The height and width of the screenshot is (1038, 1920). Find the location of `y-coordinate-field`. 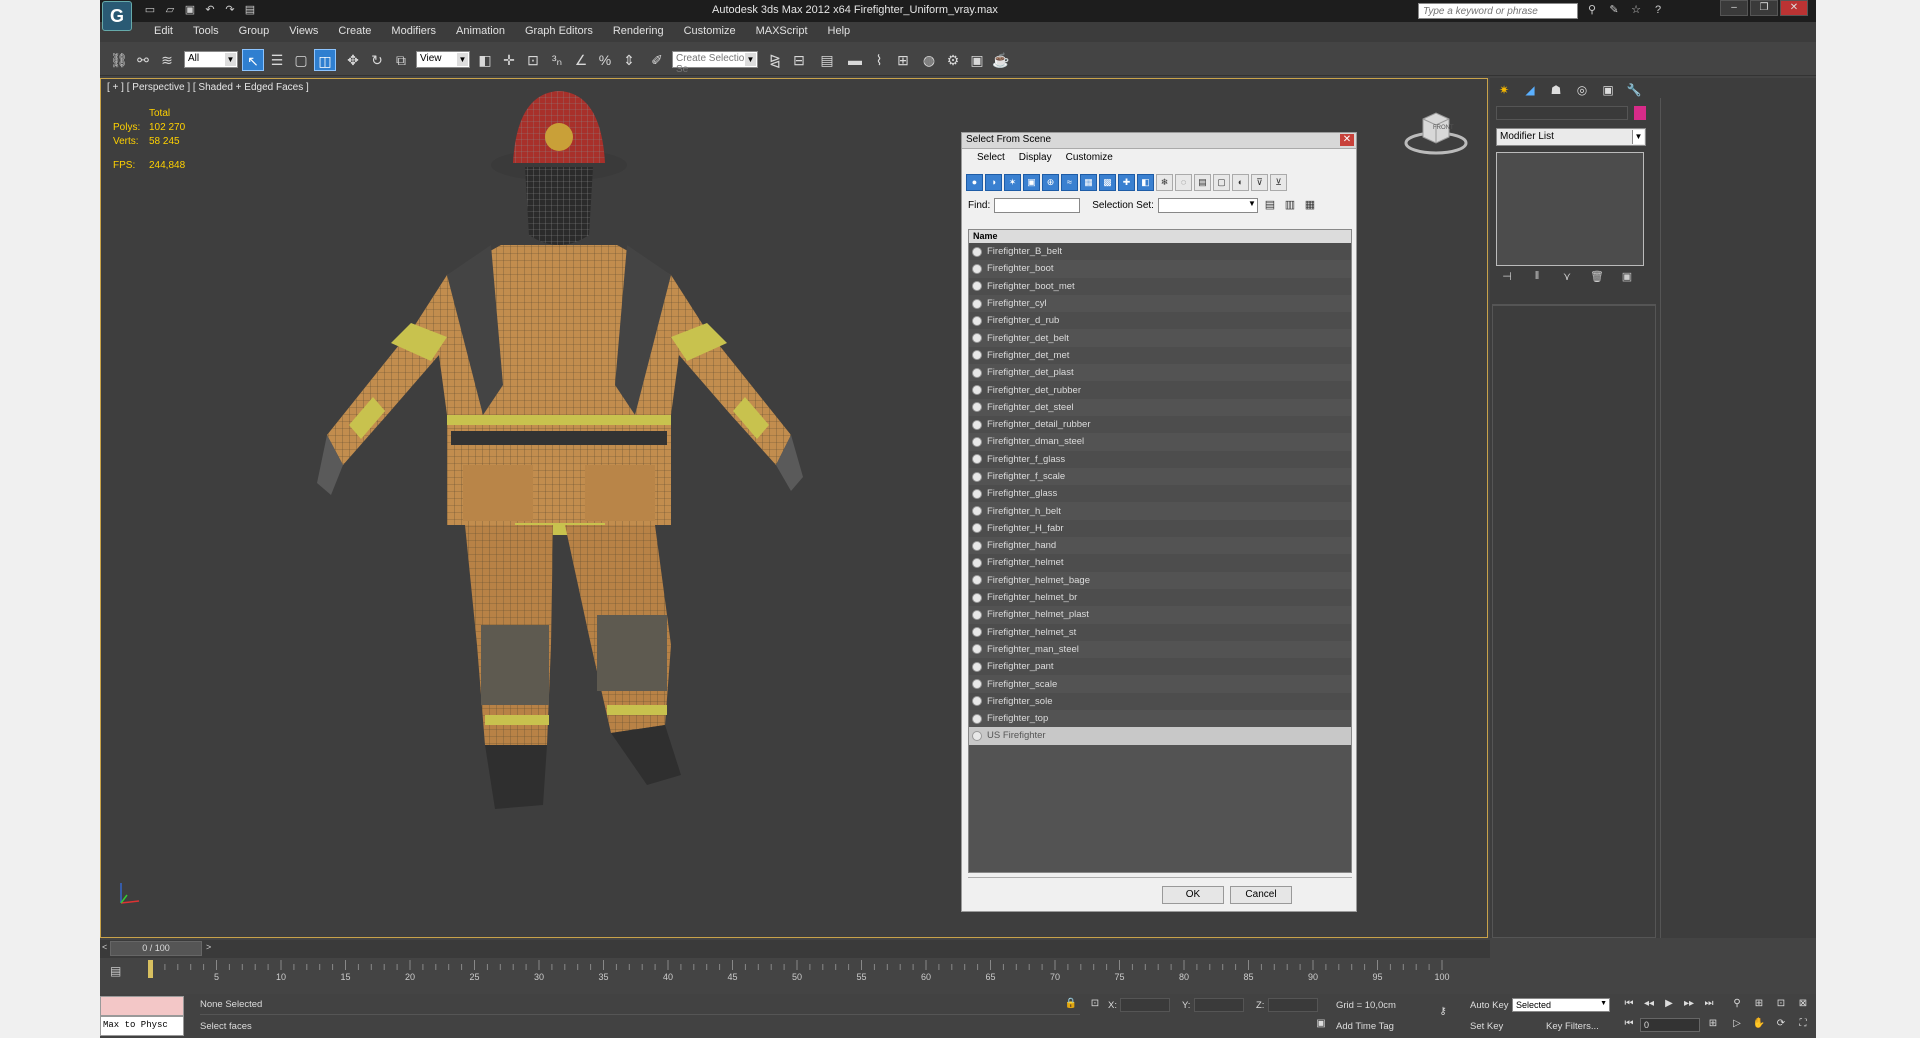

y-coordinate-field is located at coordinates (1219, 1005).